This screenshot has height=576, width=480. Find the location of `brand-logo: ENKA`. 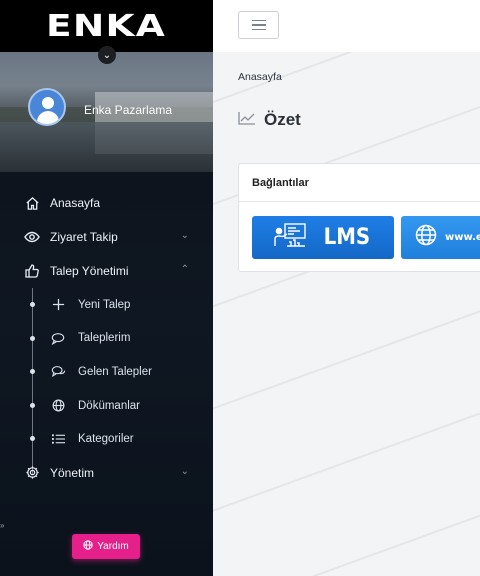

brand-logo: ENKA is located at coordinates (106, 26).